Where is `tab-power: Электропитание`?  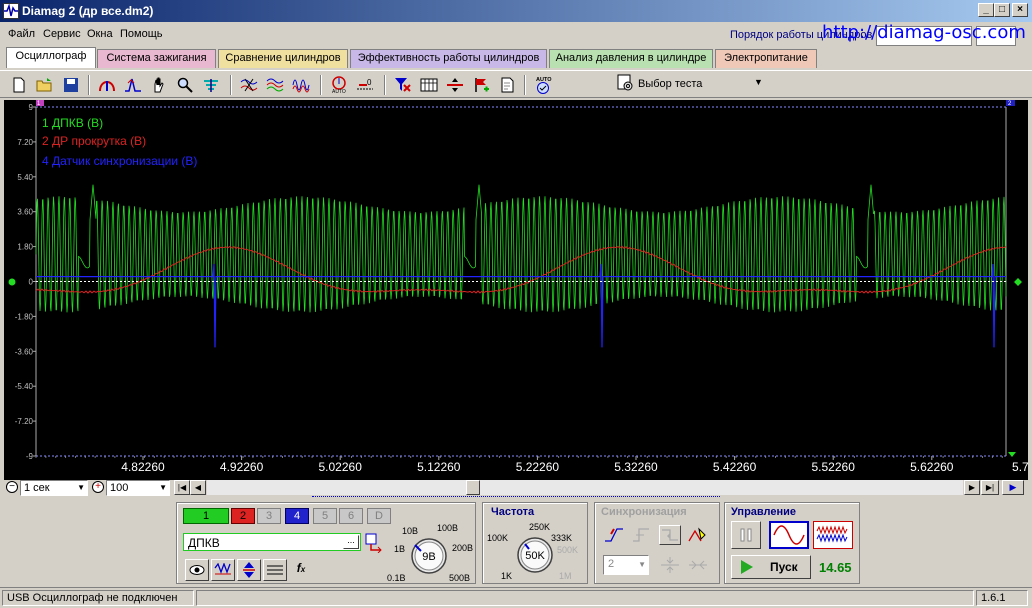 tab-power: Электропитание is located at coordinates (766, 58).